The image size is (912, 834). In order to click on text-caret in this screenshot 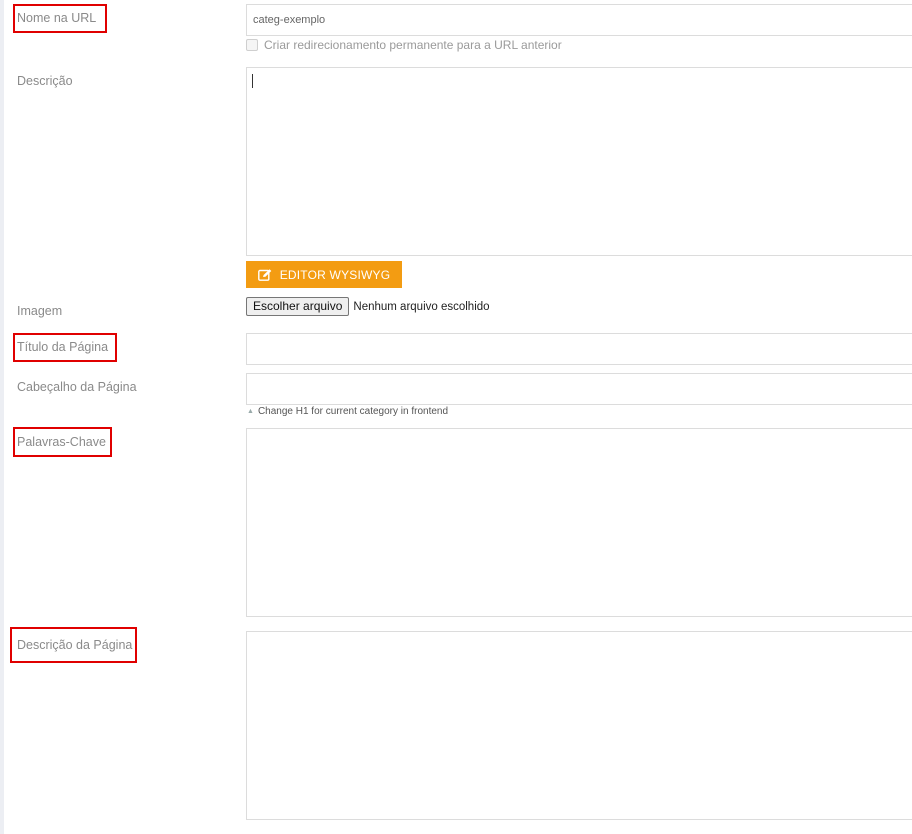, I will do `click(252, 81)`.